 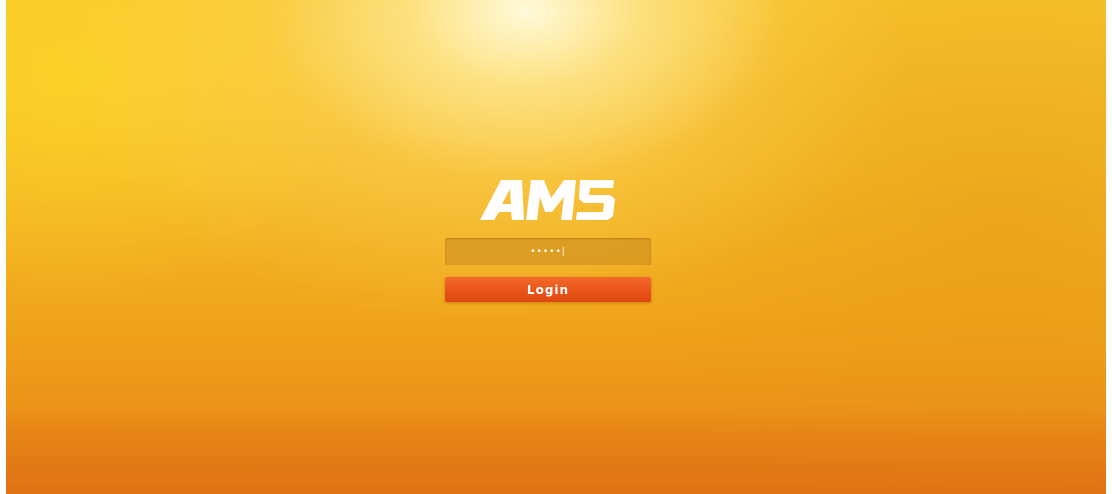 I want to click on ams-logo, so click(x=547, y=200).